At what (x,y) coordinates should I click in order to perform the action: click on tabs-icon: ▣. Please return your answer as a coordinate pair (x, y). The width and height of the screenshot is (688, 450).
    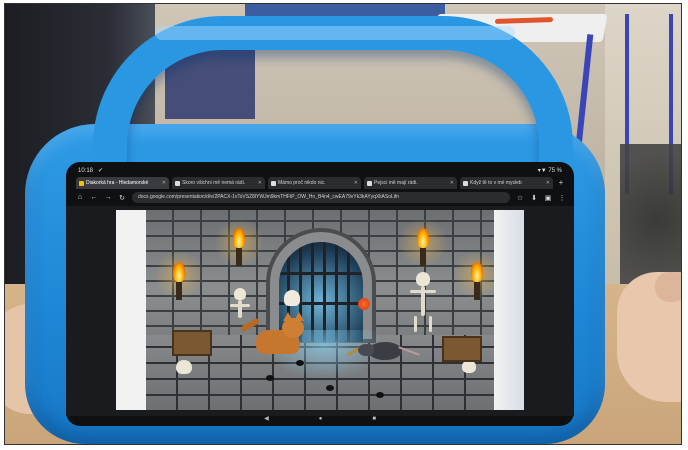
    Looking at the image, I should click on (548, 198).